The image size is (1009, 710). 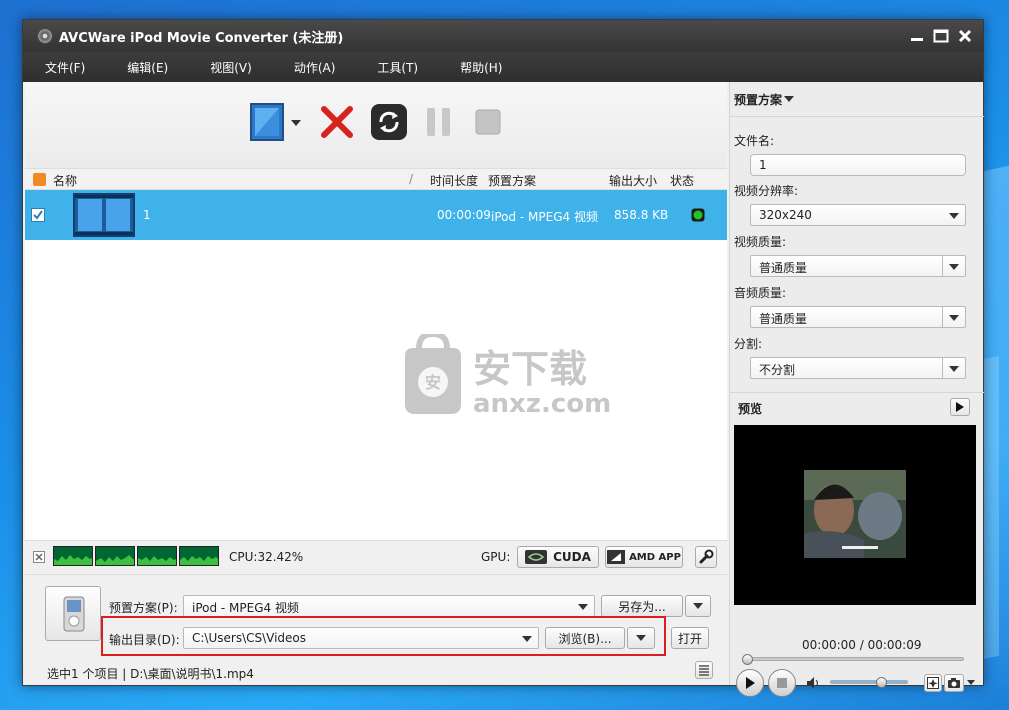 I want to click on amd-app-button: AMD APP, so click(x=644, y=557).